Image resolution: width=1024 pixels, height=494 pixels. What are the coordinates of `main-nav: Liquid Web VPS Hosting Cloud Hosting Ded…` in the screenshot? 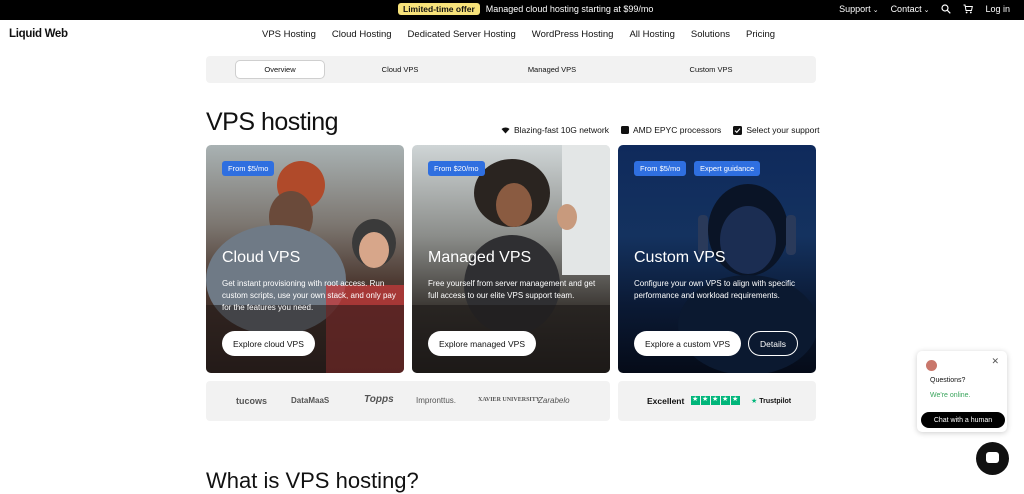 It's located at (512, 36).